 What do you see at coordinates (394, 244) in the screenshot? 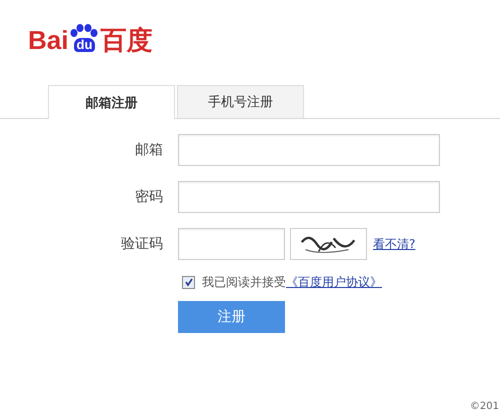
I see `refresh-link: 看不清?` at bounding box center [394, 244].